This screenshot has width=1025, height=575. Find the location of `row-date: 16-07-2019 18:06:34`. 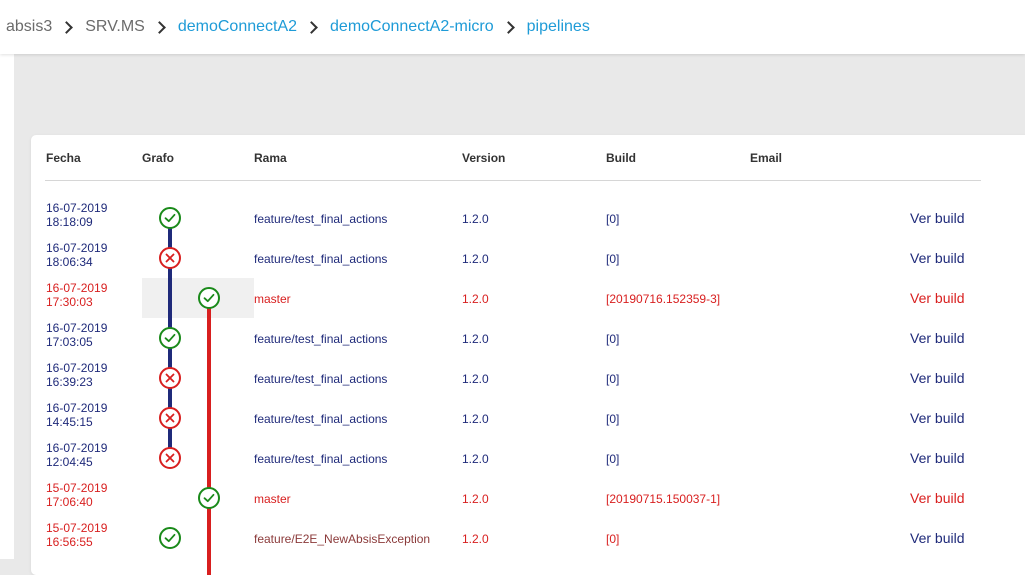

row-date: 16-07-2019 18:06:34 is located at coordinates (86, 255).